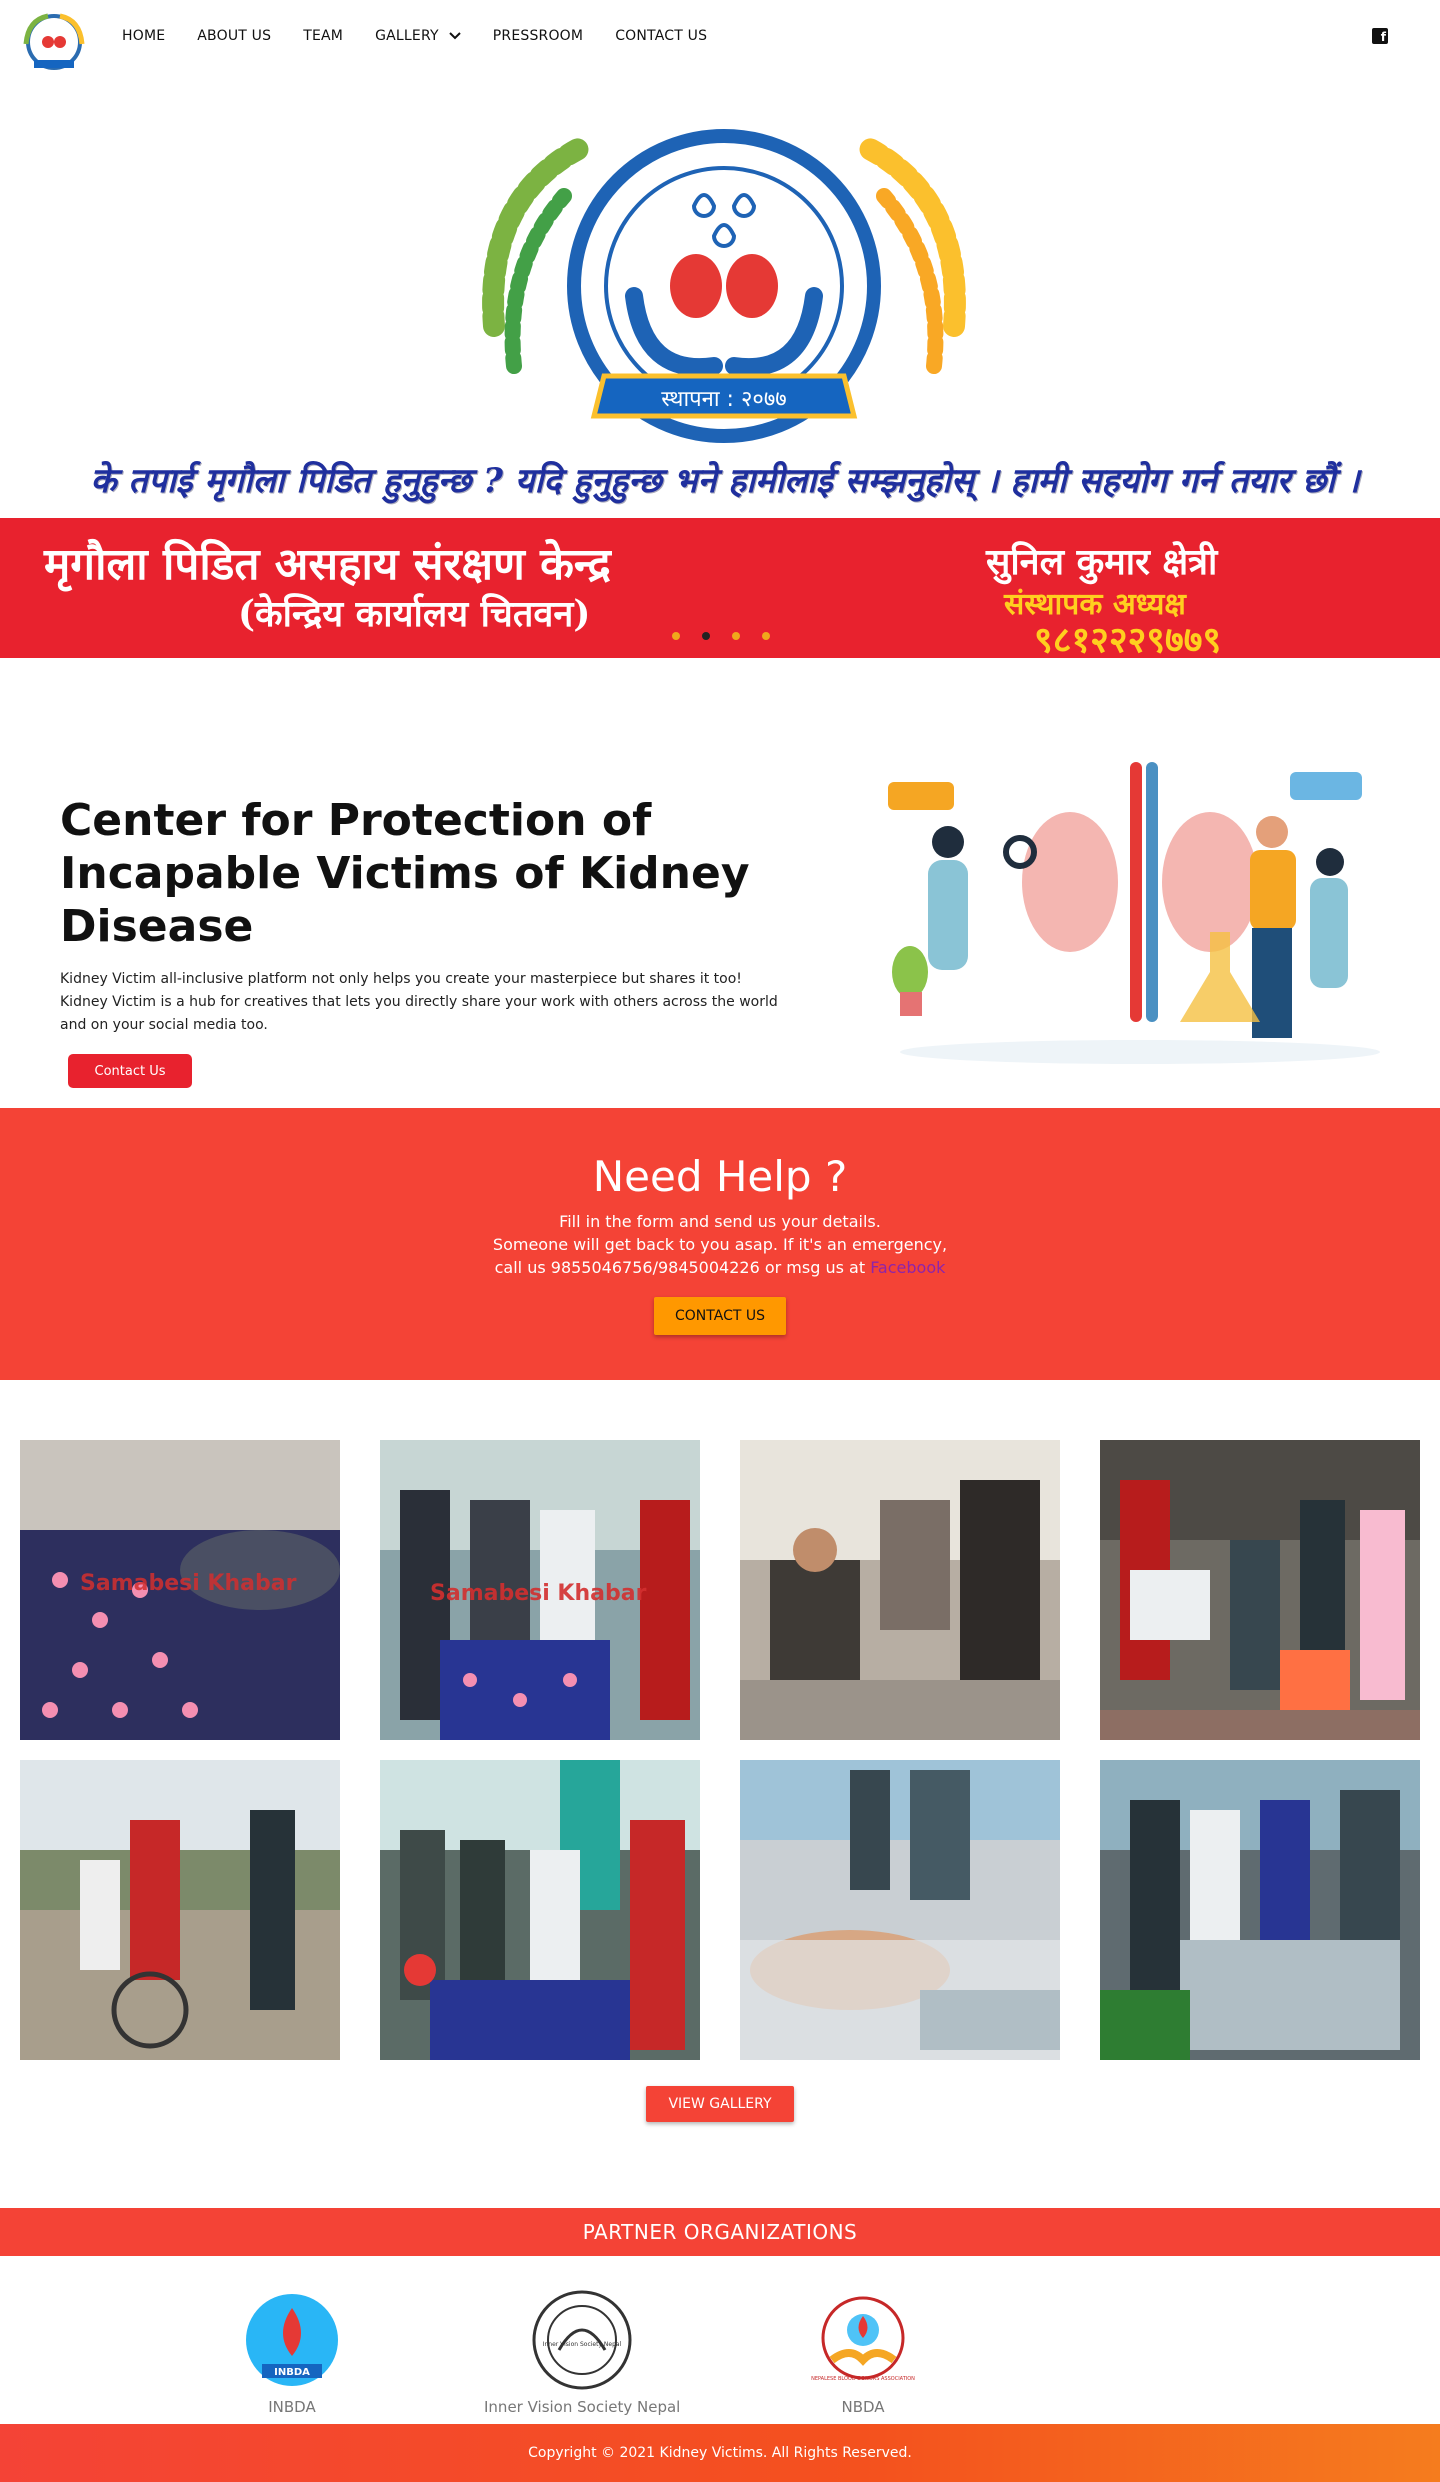 The height and width of the screenshot is (2482, 1440). What do you see at coordinates (721, 636) in the screenshot?
I see `slider-dots` at bounding box center [721, 636].